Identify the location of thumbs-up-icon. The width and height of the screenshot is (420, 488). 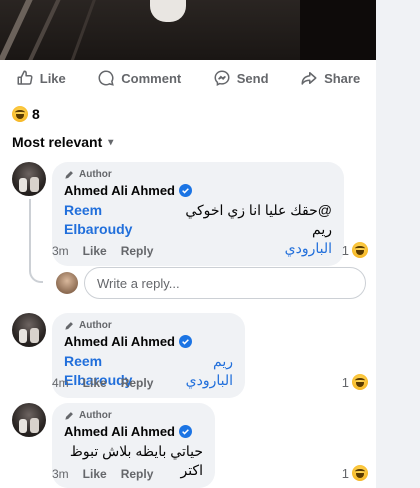
(25, 77).